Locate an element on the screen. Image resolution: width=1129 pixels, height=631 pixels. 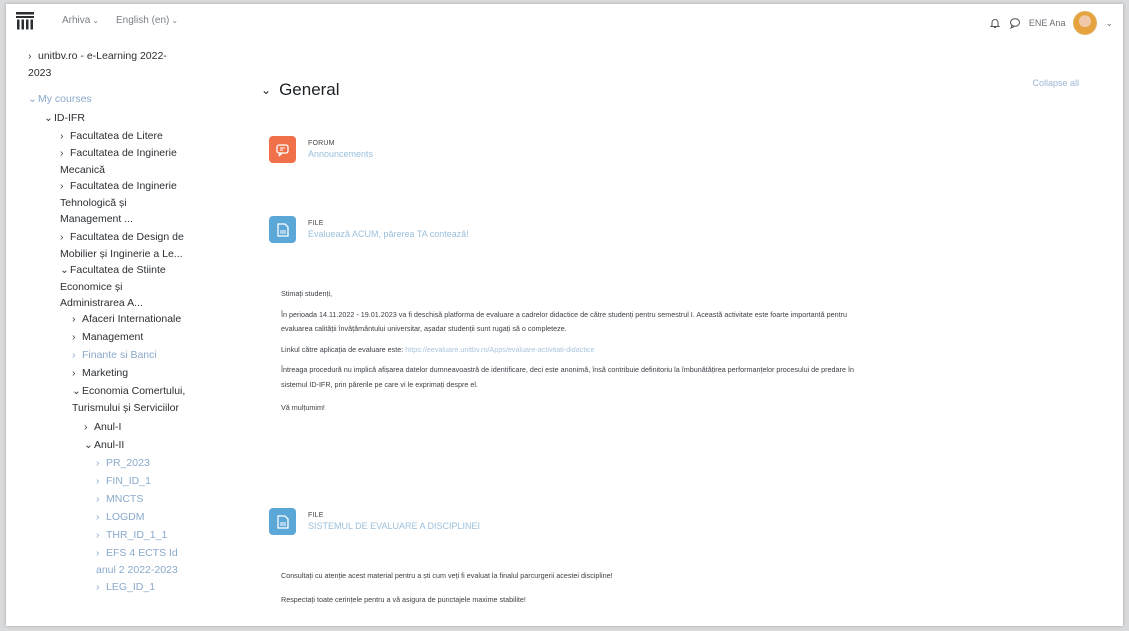
sidebar-item-label: LOGDM is located at coordinates (125, 517).